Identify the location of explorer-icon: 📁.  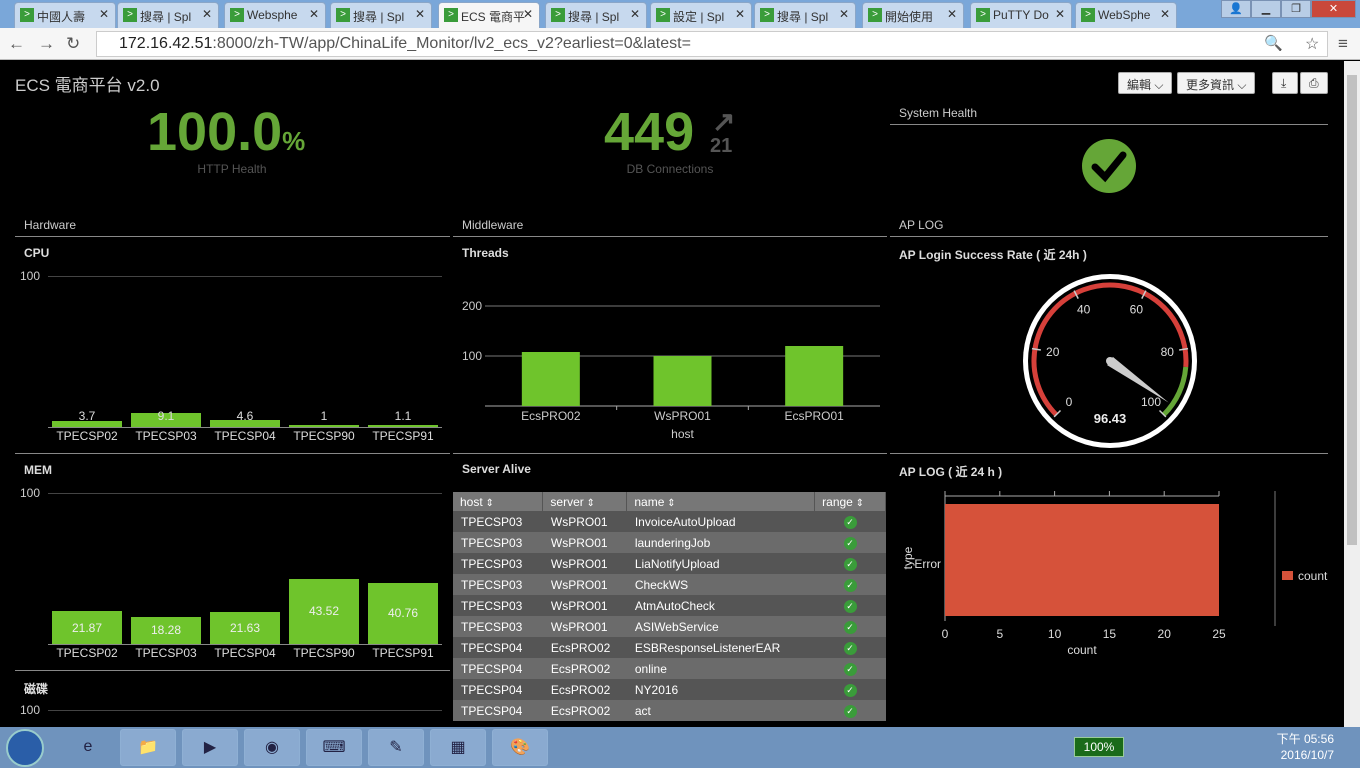
(148, 747).